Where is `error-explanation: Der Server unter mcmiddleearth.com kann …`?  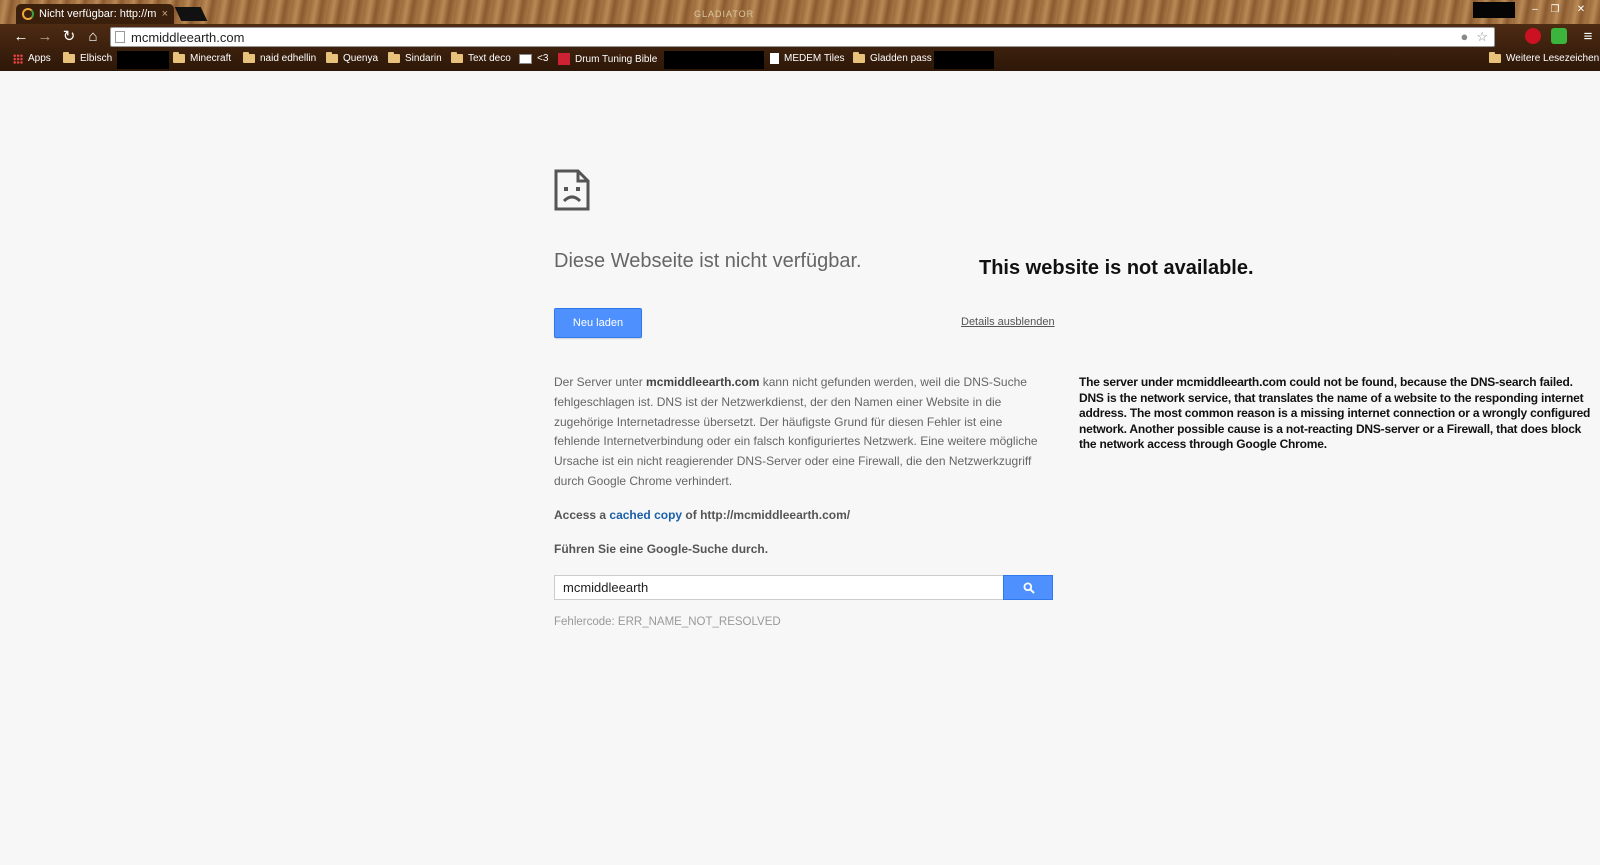 error-explanation: Der Server unter mcmiddleearth.com kann … is located at coordinates (796, 431).